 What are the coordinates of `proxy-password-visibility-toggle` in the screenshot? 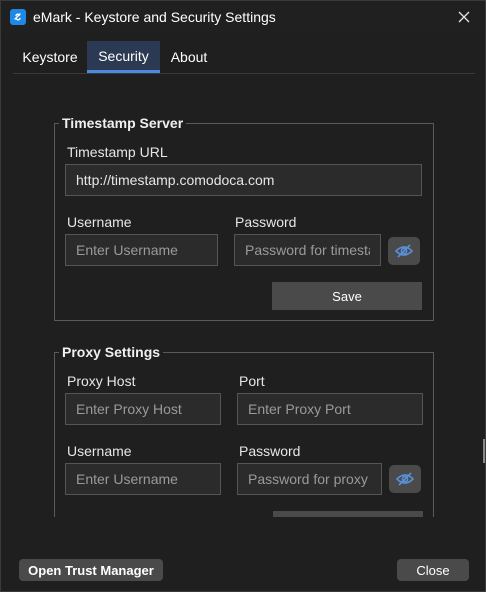 It's located at (405, 479).